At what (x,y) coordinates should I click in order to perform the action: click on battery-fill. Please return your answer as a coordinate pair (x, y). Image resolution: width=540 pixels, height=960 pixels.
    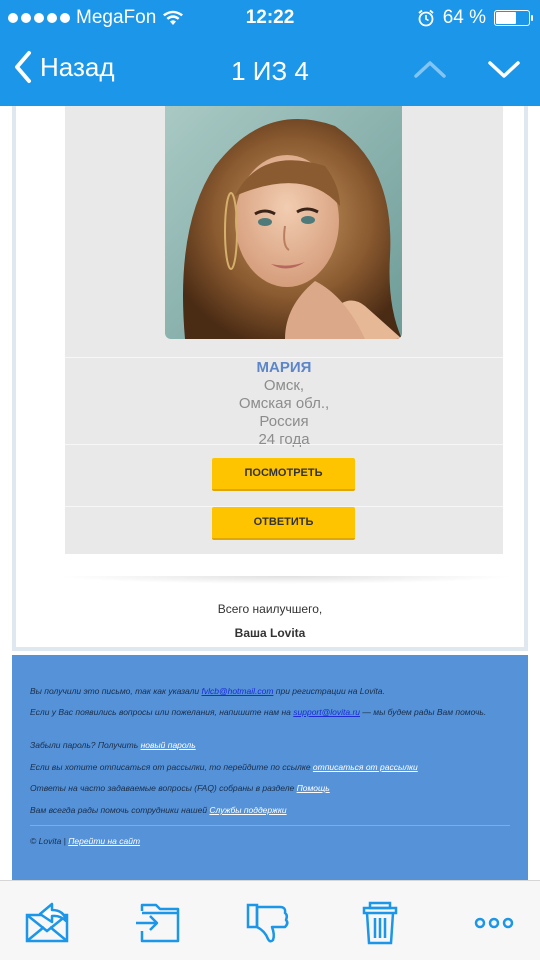
    Looking at the image, I should click on (506, 18).